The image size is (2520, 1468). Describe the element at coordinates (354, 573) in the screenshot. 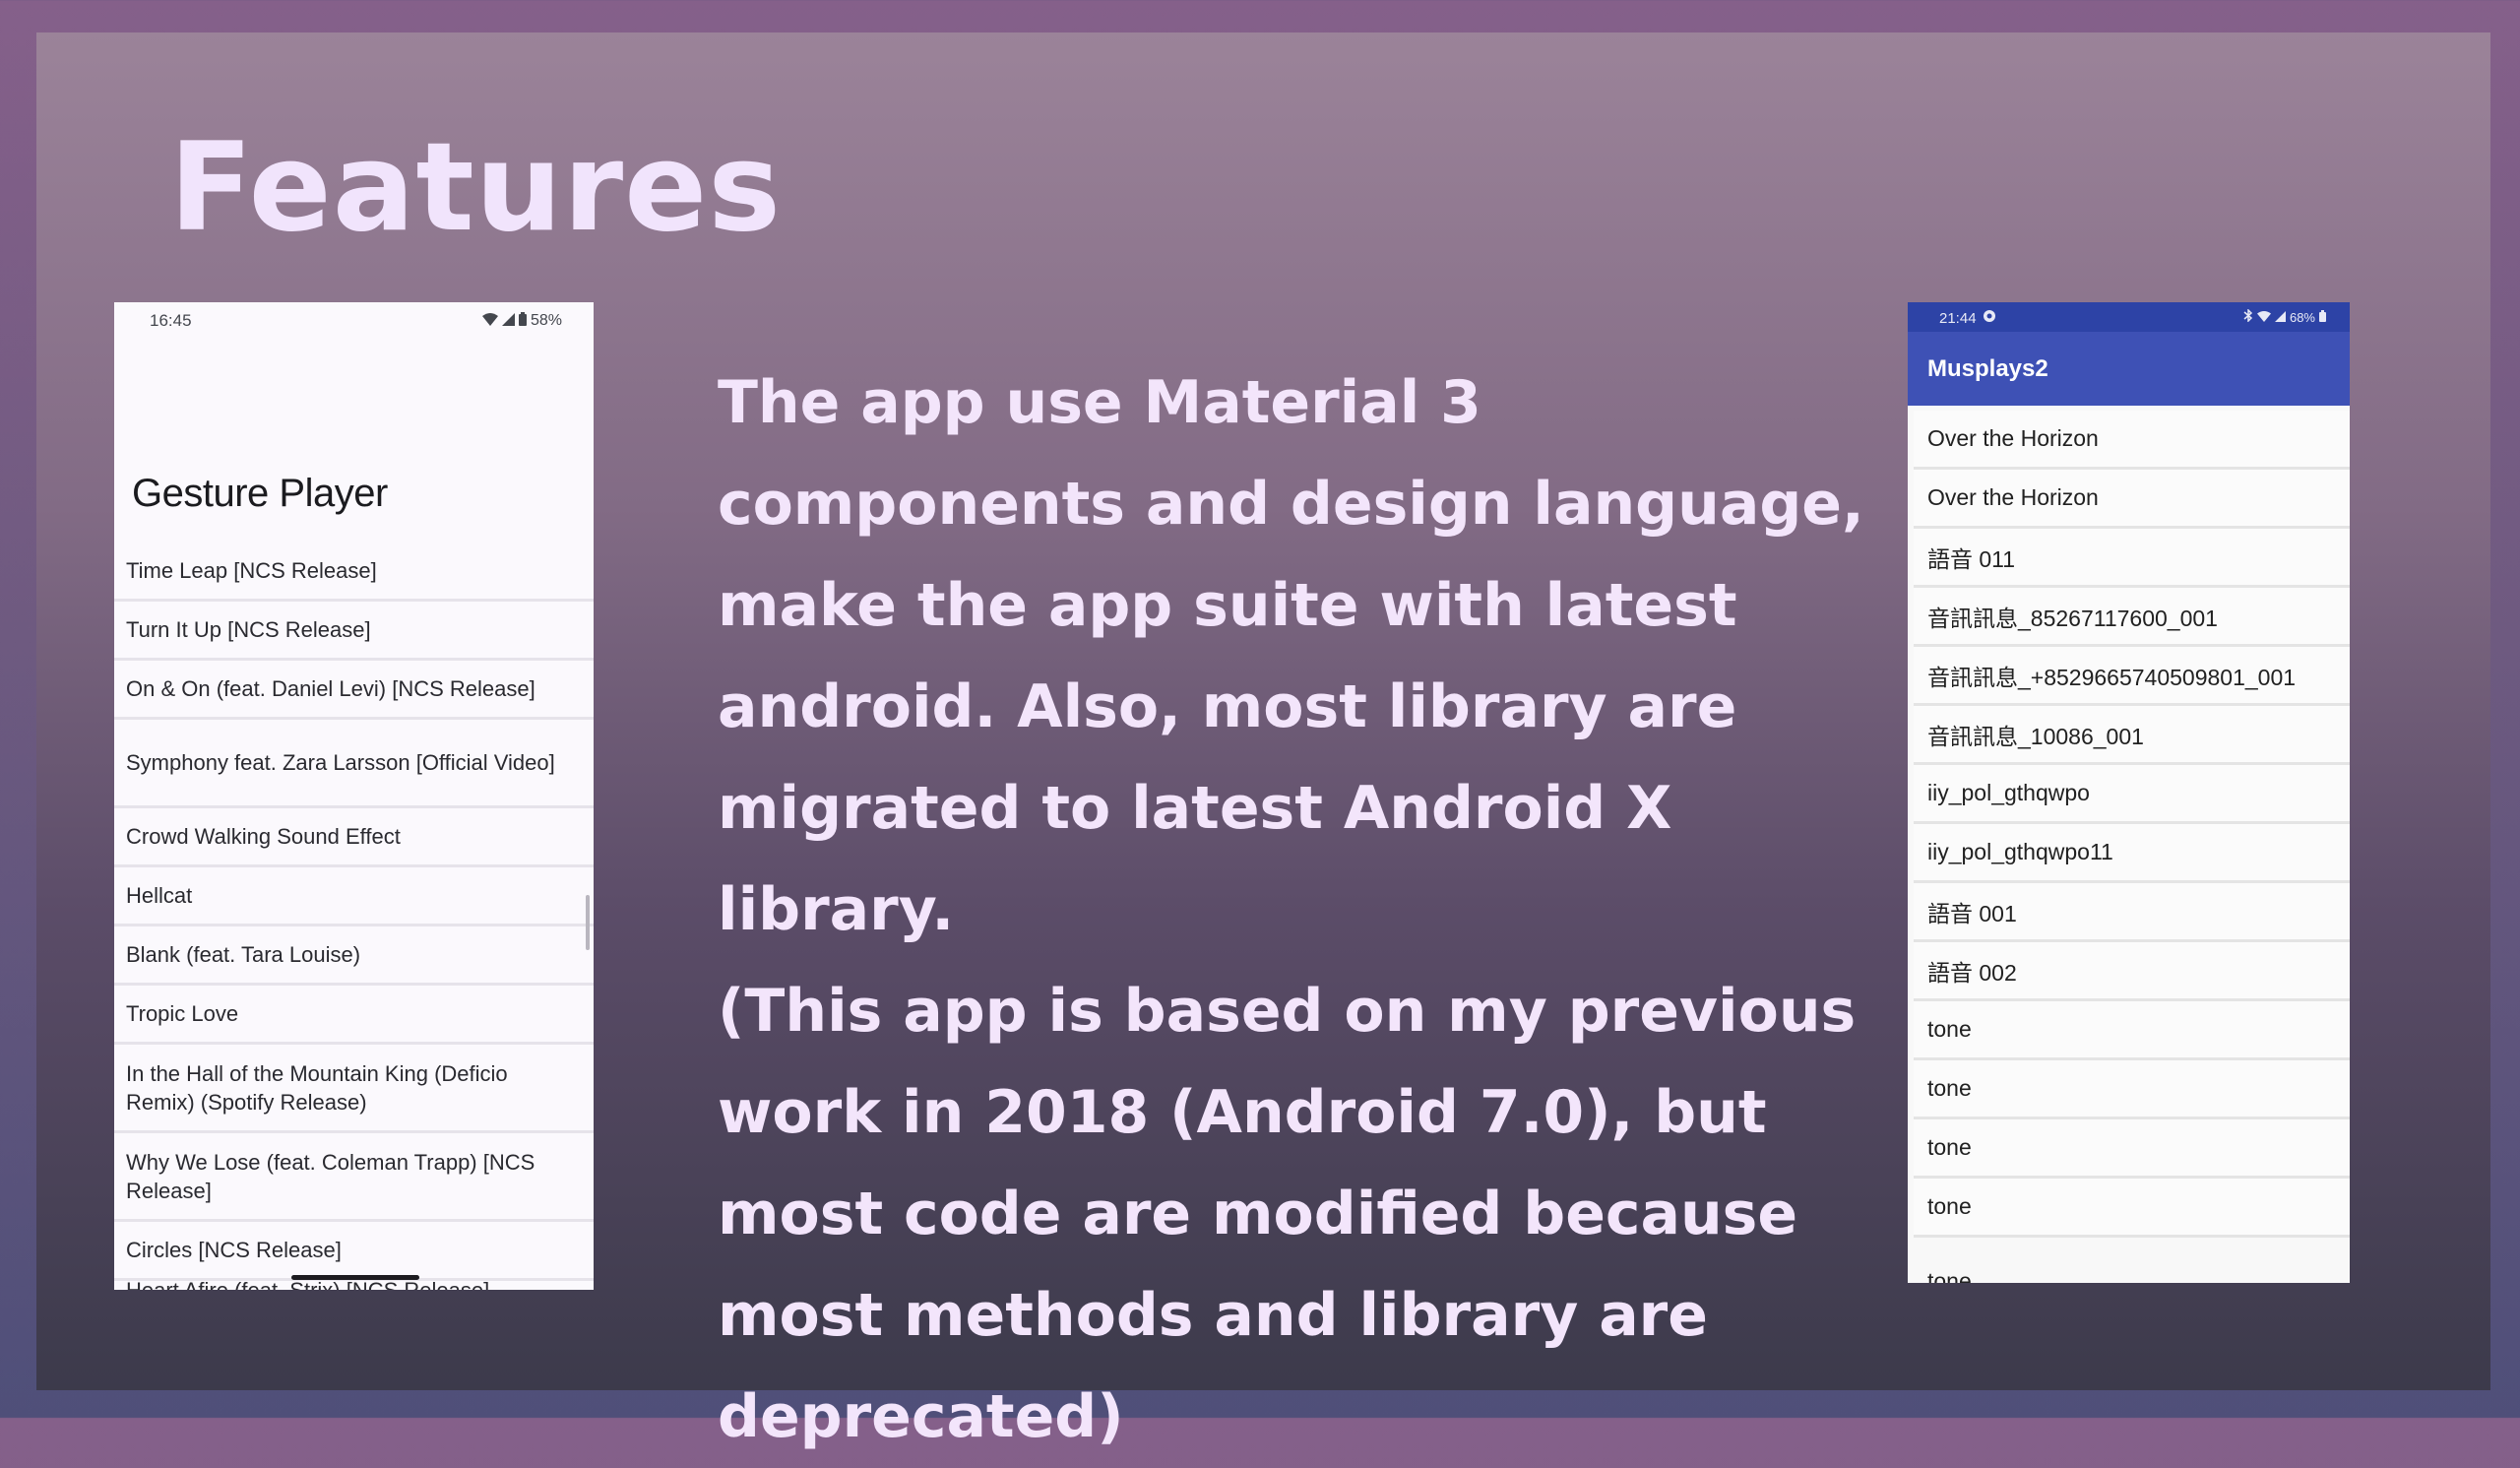

I see `list-item: Time Leap [NCS Release]` at that location.